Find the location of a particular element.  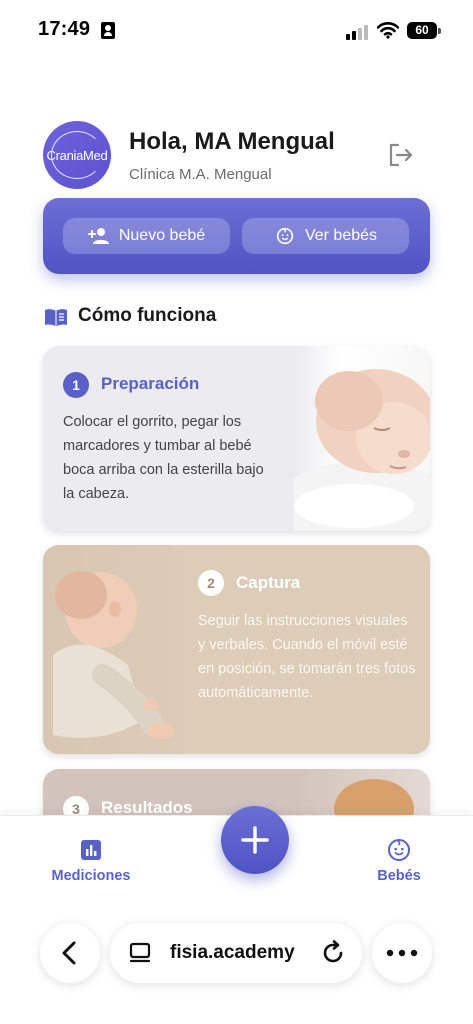

sleeping-baby-image is located at coordinates (362, 438).